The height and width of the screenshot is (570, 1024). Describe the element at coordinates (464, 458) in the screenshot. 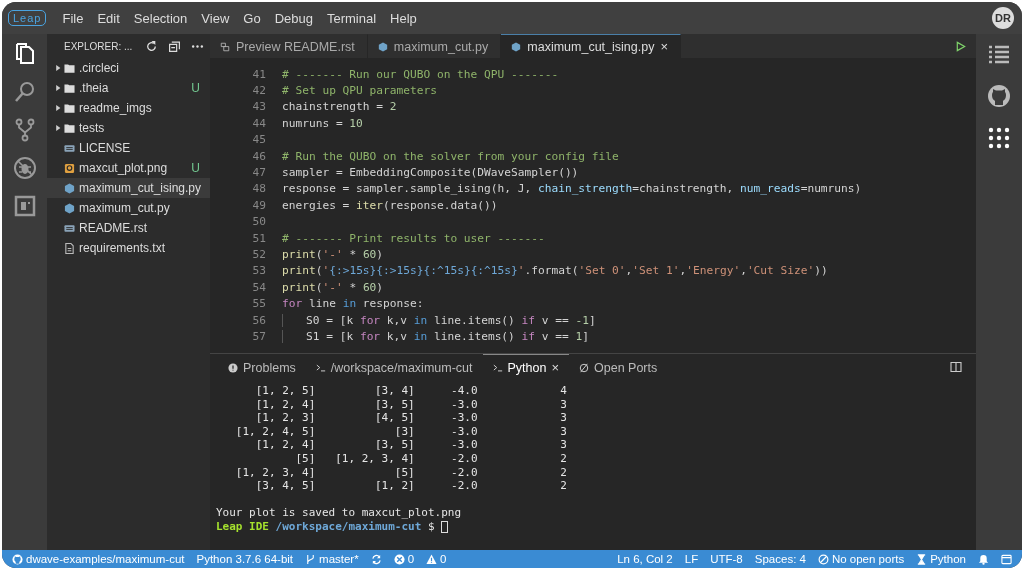

I see `terminal-text: -2.0` at that location.